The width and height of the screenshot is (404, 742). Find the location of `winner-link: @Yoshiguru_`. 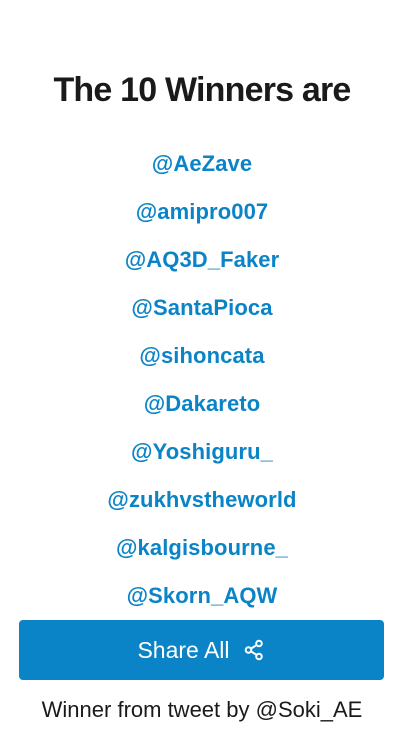

winner-link: @Yoshiguru_ is located at coordinates (202, 452).